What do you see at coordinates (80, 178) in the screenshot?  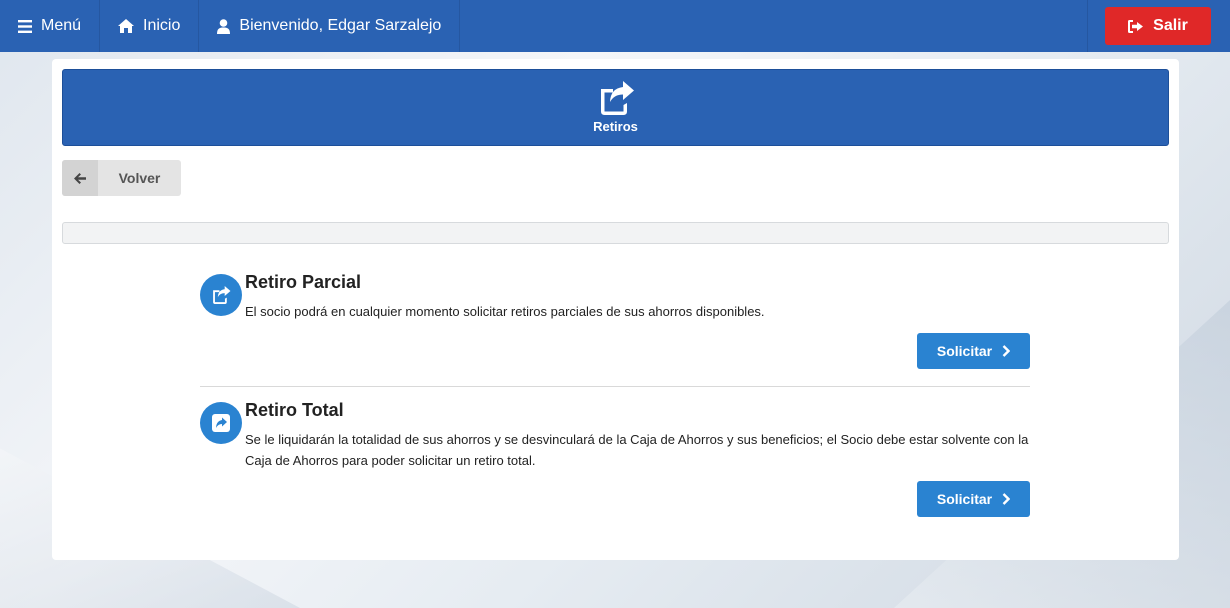 I see `arrow-left-icon` at bounding box center [80, 178].